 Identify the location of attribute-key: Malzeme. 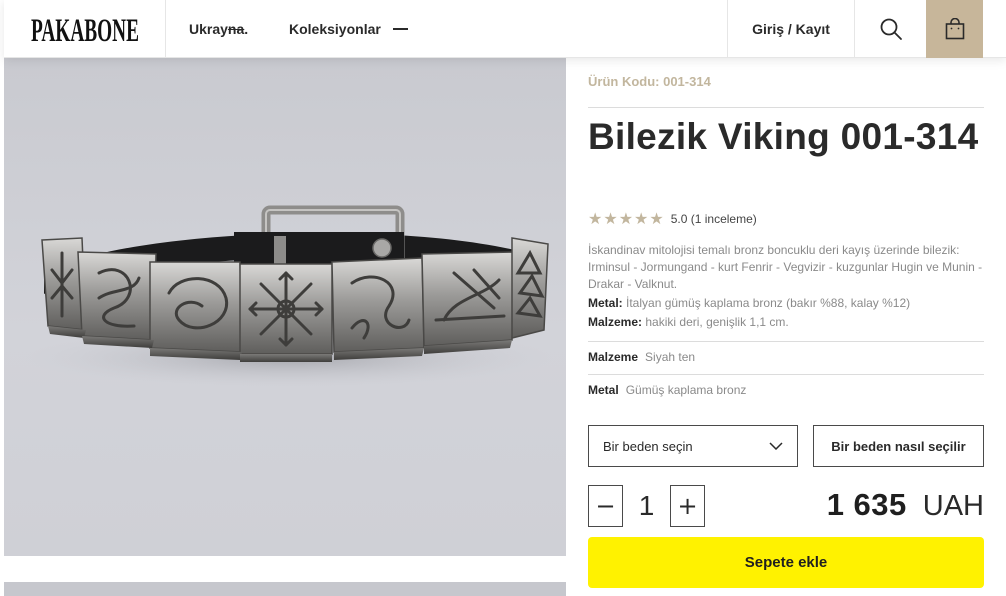
(613, 357).